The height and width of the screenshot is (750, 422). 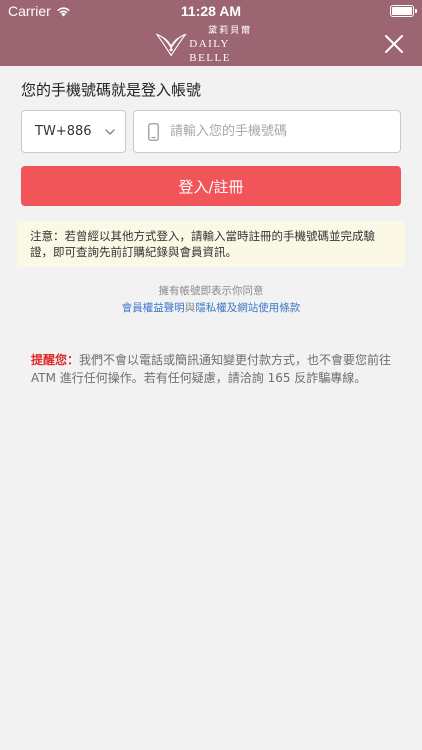 I want to click on phone-input, so click(x=278, y=131).